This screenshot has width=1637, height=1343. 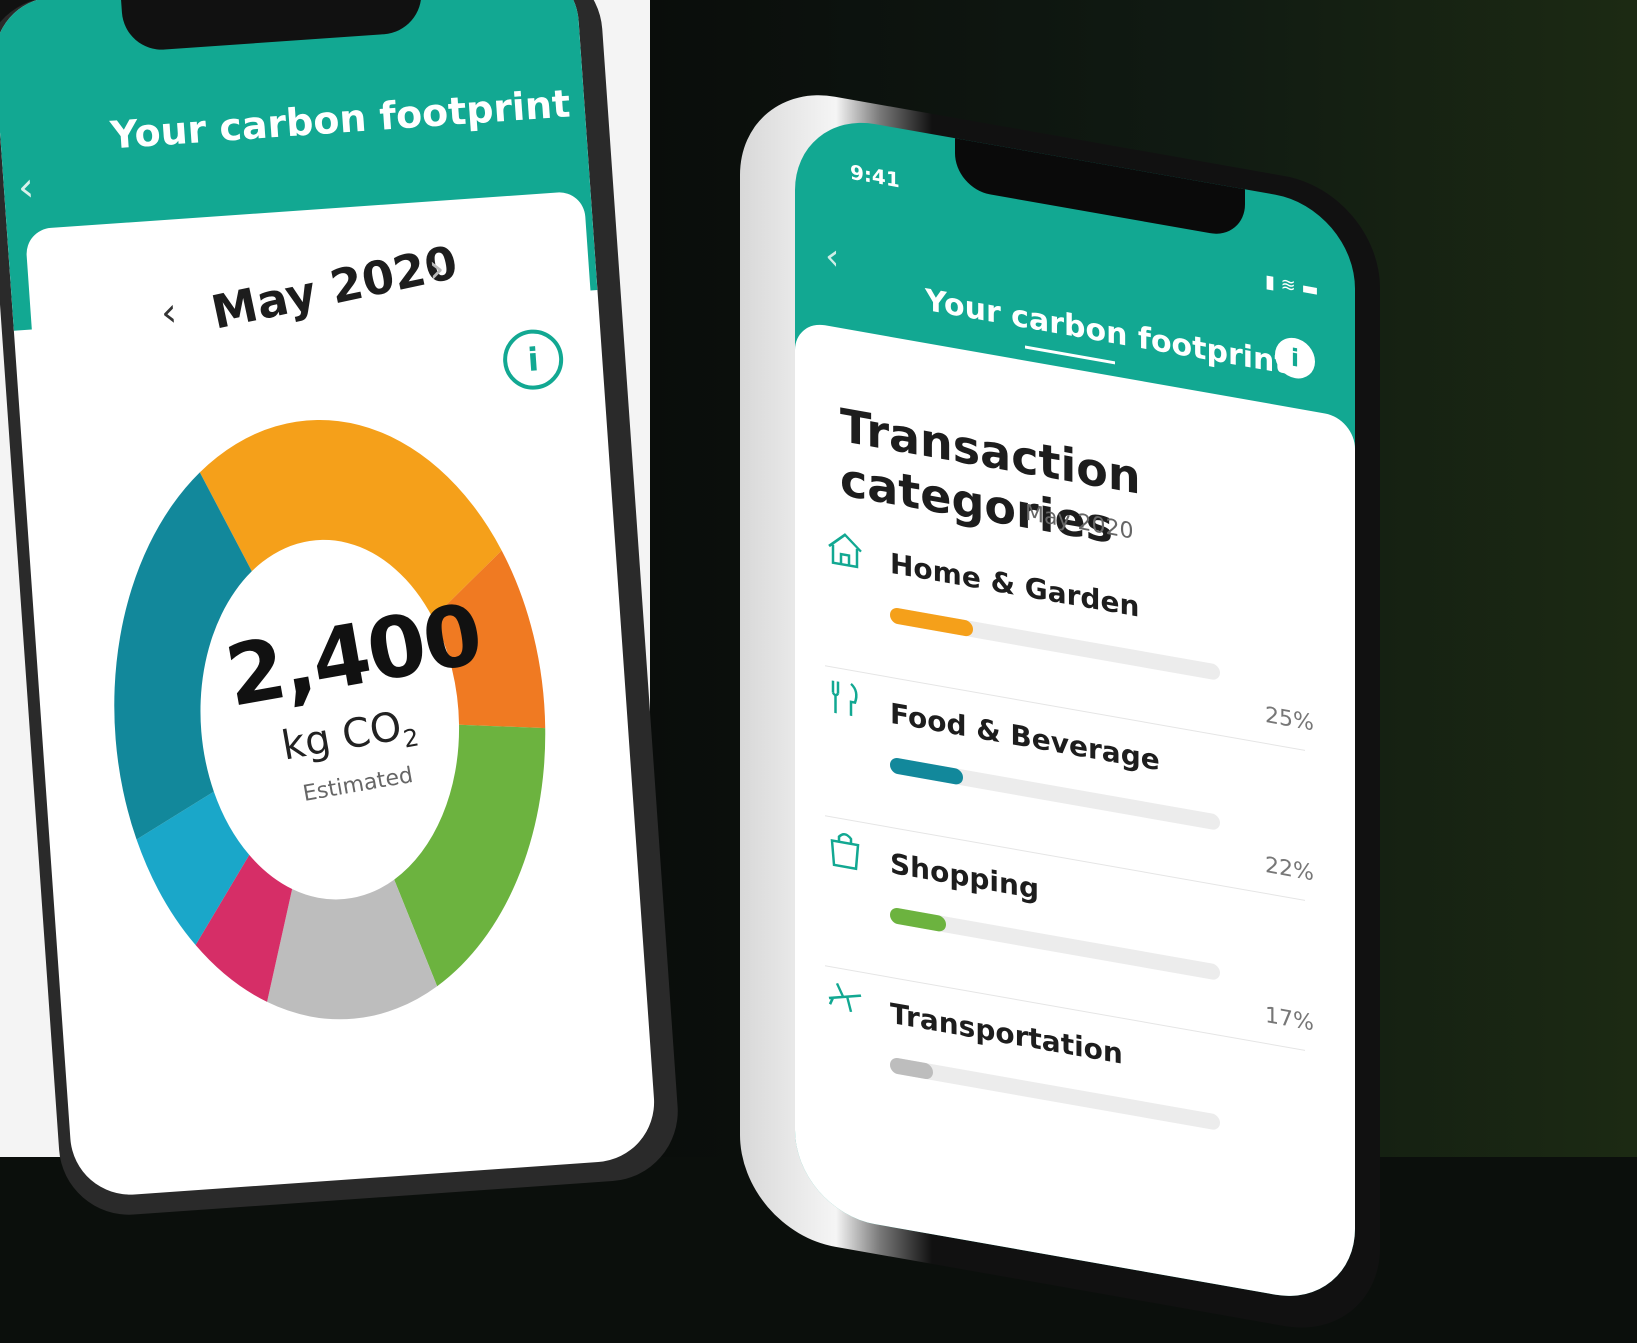 What do you see at coordinates (845, 997) in the screenshot?
I see `plane-icon` at bounding box center [845, 997].